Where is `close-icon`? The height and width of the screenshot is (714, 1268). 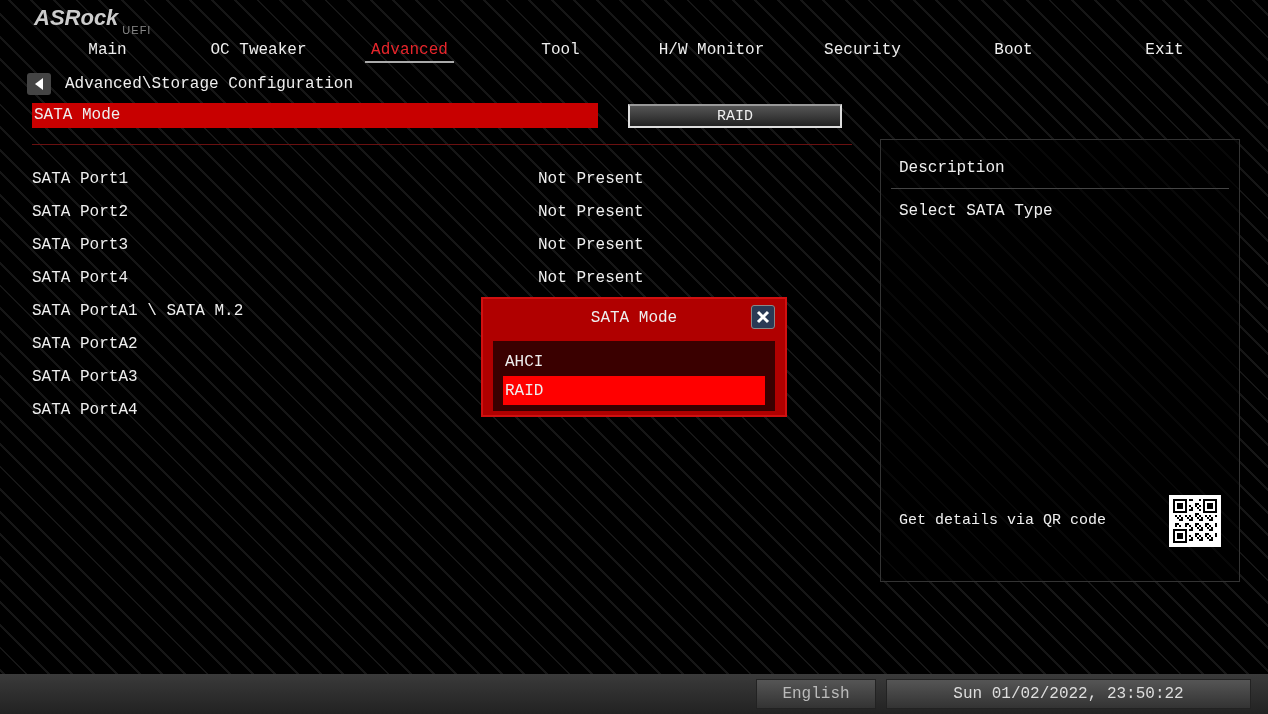 close-icon is located at coordinates (763, 317).